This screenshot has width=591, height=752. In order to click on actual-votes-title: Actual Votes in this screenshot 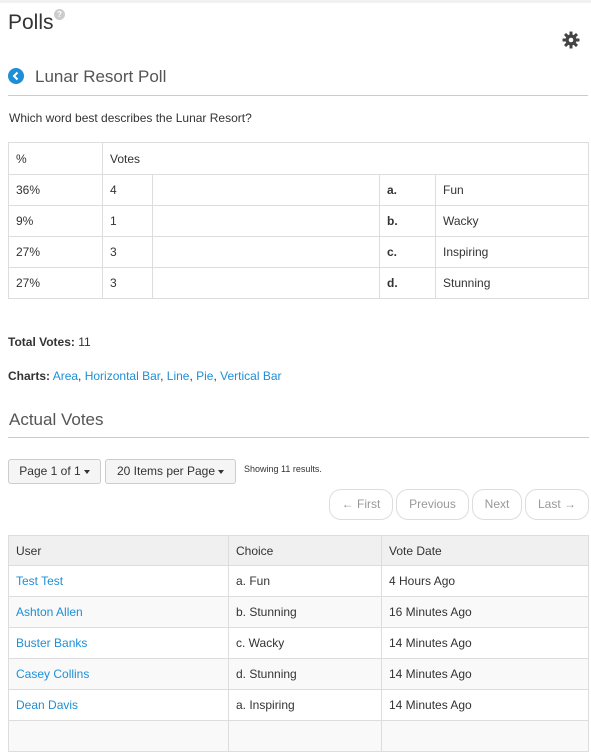, I will do `click(56, 419)`.